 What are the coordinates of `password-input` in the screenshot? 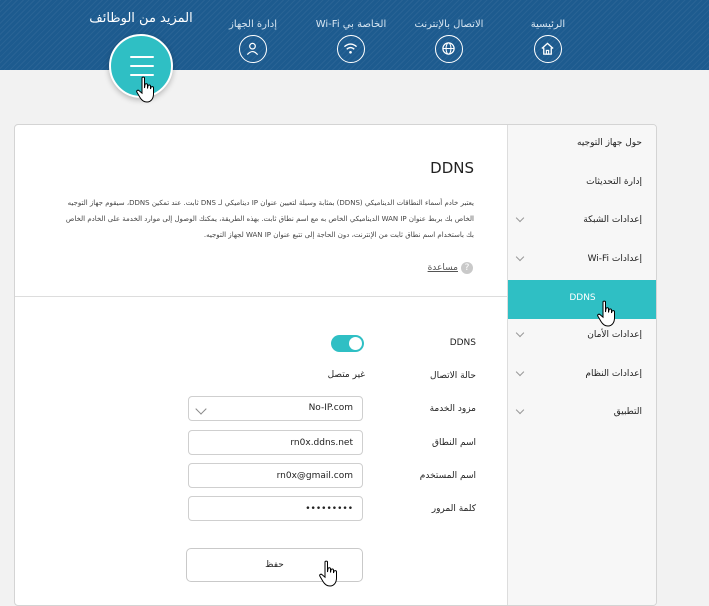 It's located at (275, 508).